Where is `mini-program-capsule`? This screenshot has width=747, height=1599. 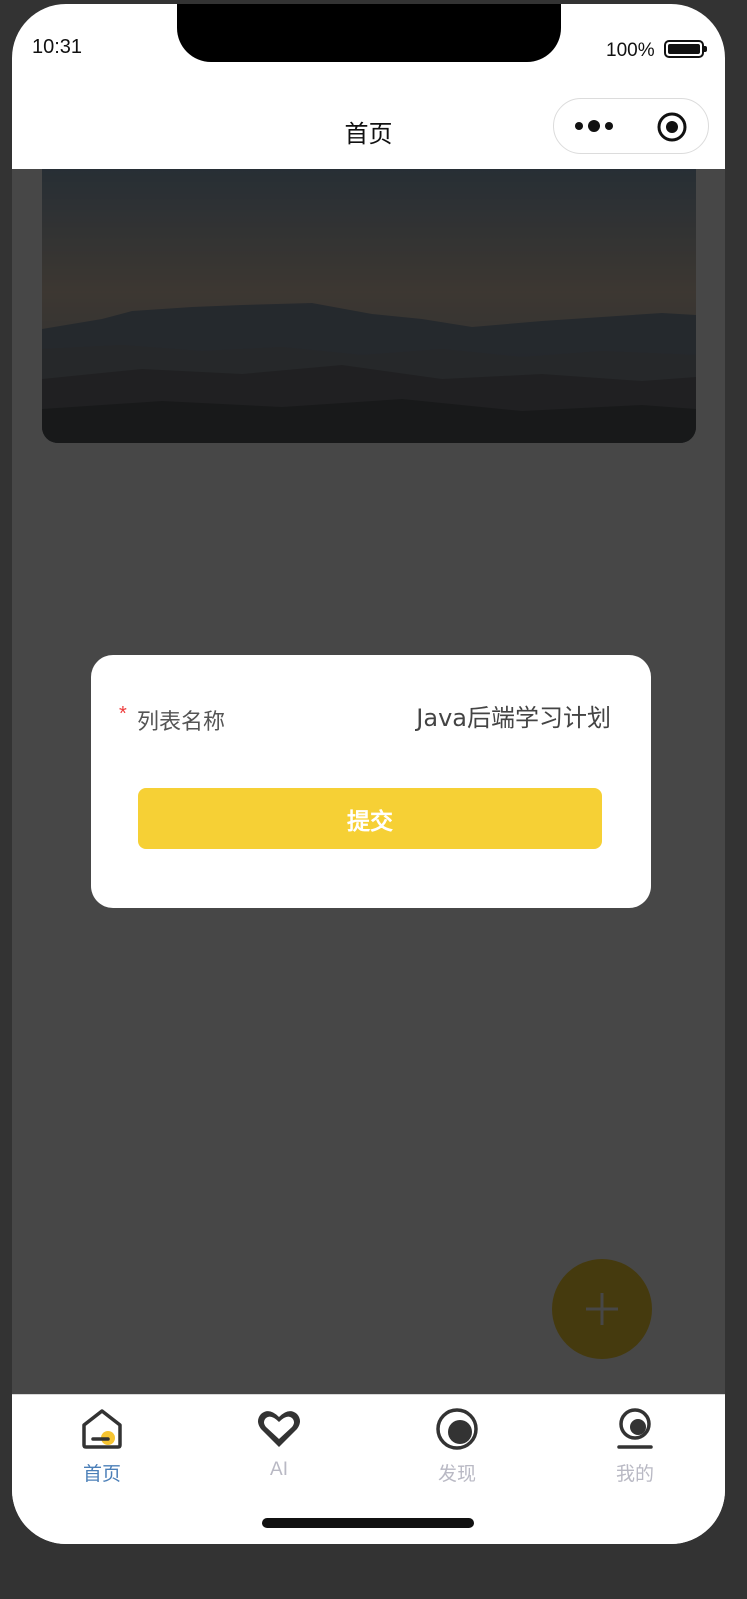
mini-program-capsule is located at coordinates (631, 126).